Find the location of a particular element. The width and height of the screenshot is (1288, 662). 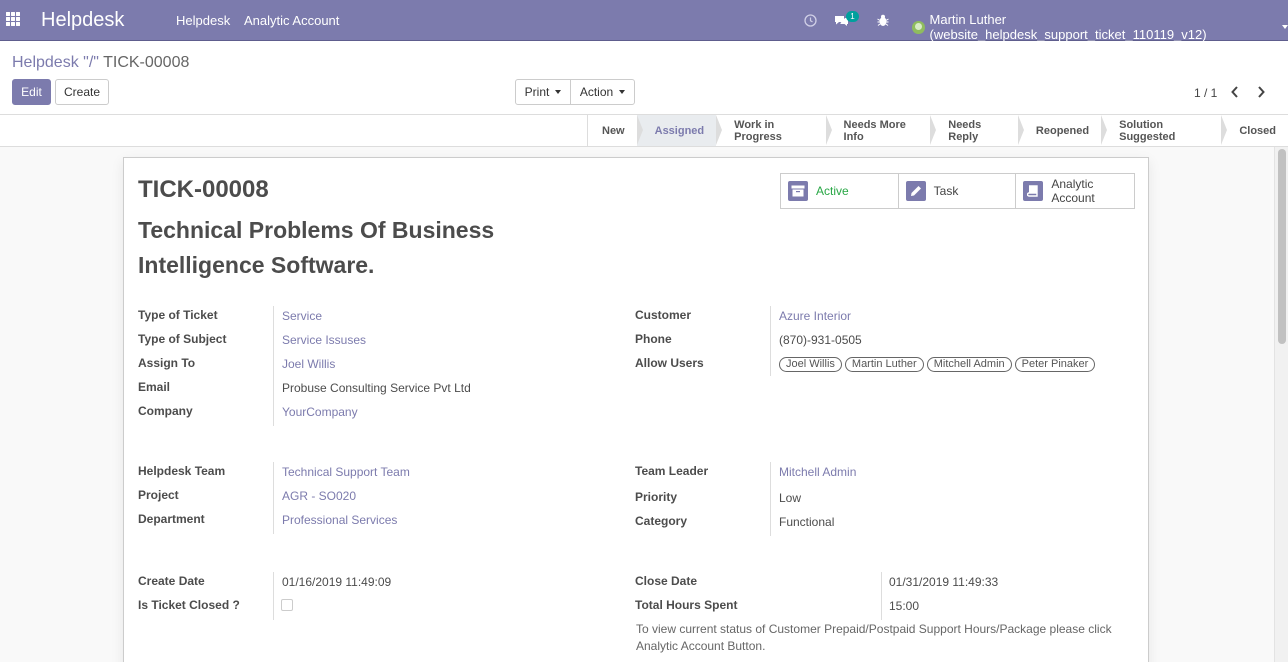

team-leader-label: Team Leader is located at coordinates (672, 471).